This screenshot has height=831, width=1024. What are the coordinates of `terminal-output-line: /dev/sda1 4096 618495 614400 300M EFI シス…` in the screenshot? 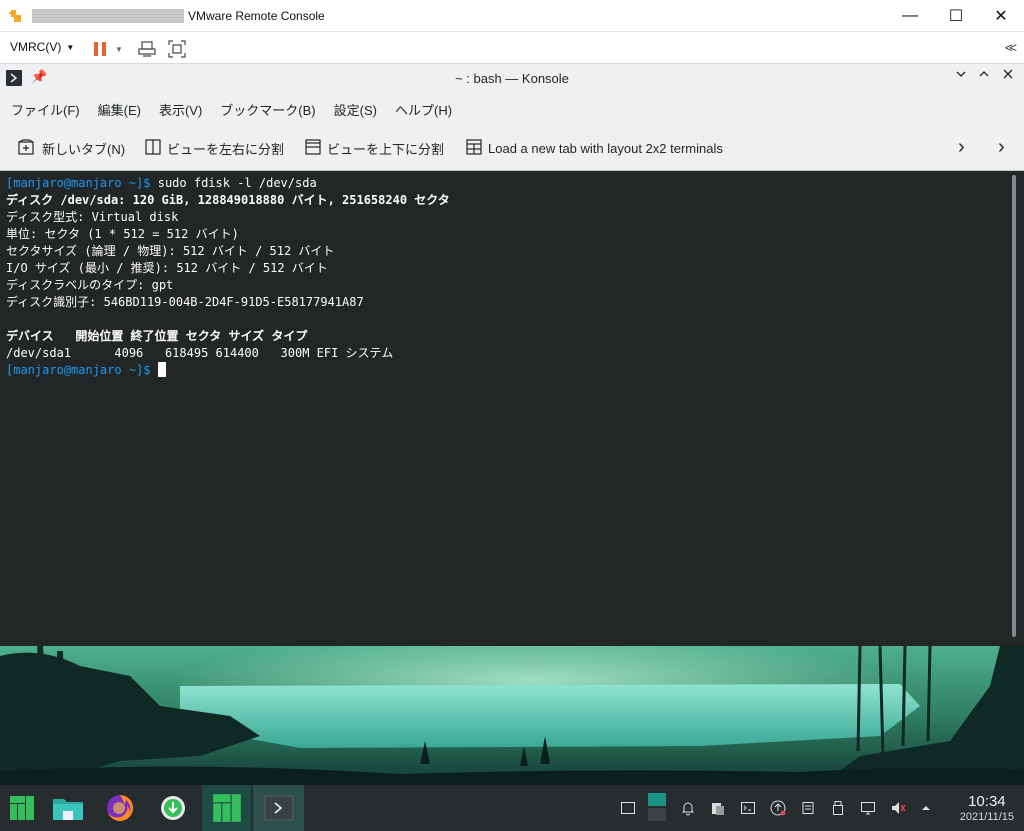 It's located at (200, 353).